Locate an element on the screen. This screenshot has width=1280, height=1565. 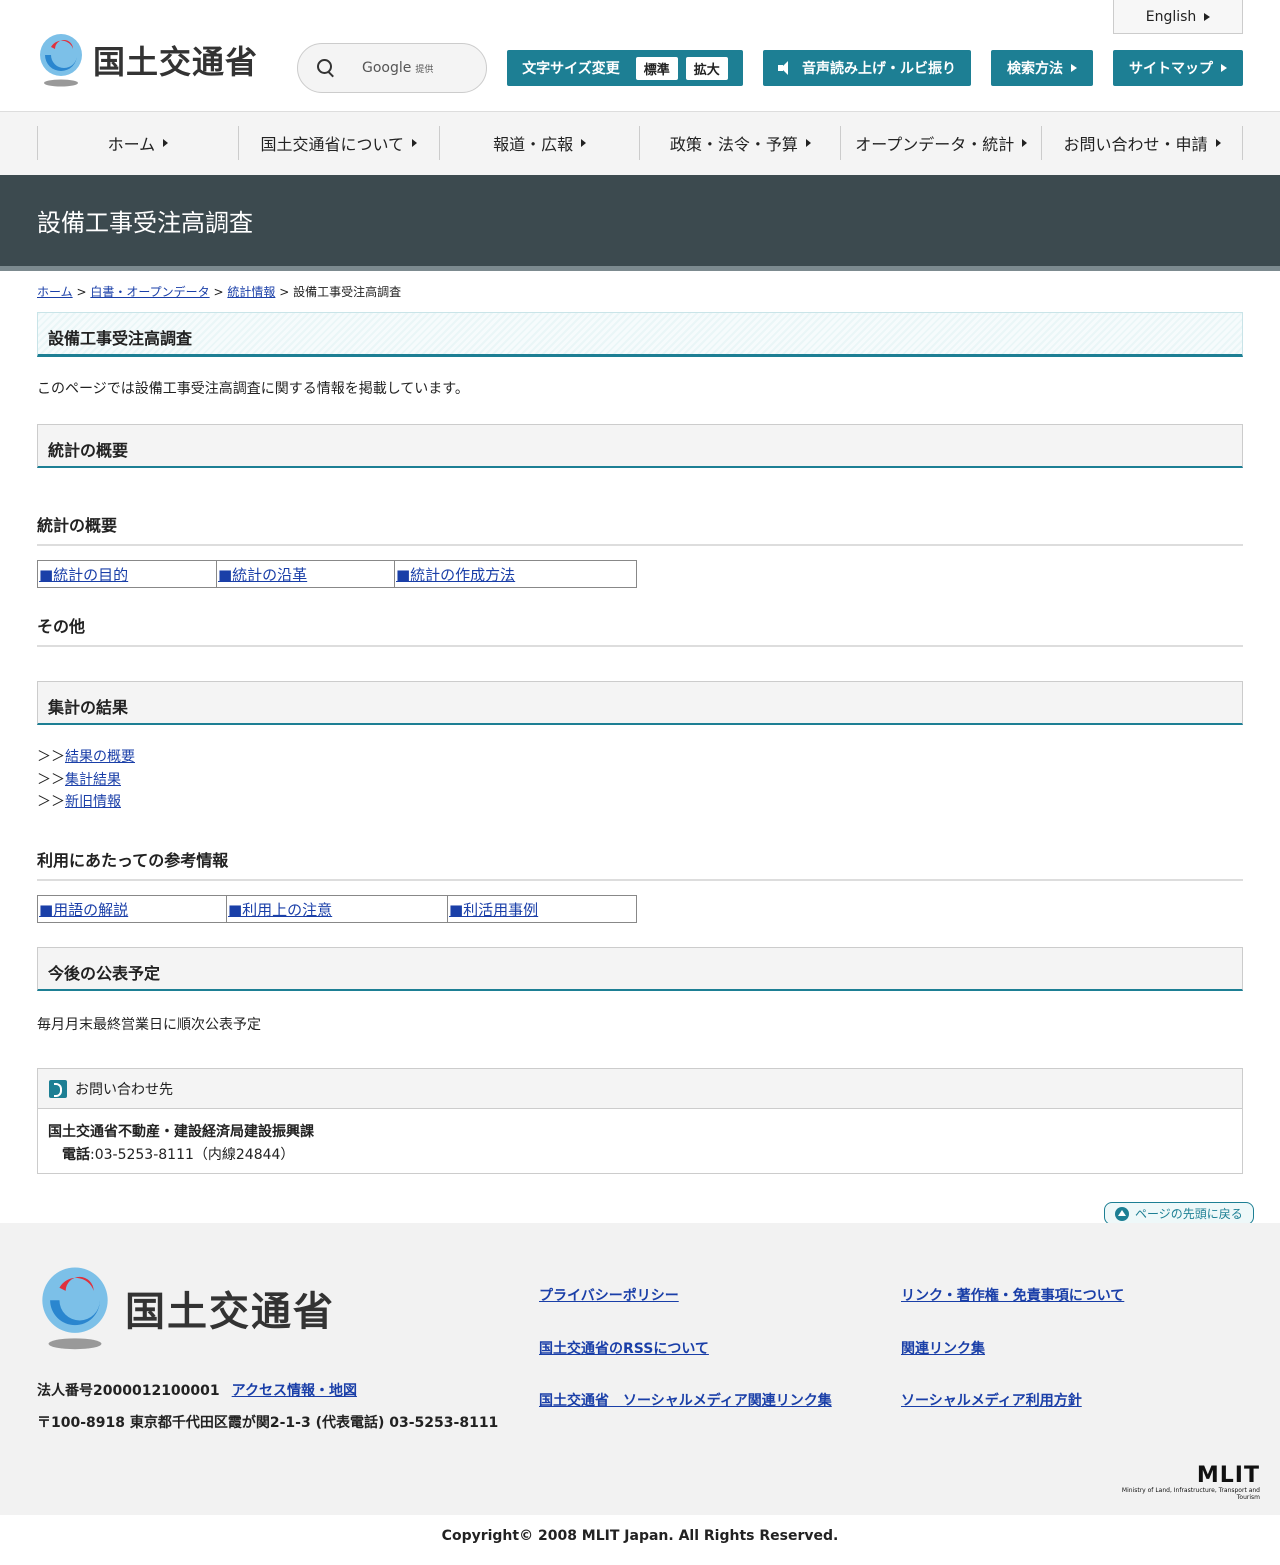
site-logo-text: 国土交通省 is located at coordinates (176, 62).